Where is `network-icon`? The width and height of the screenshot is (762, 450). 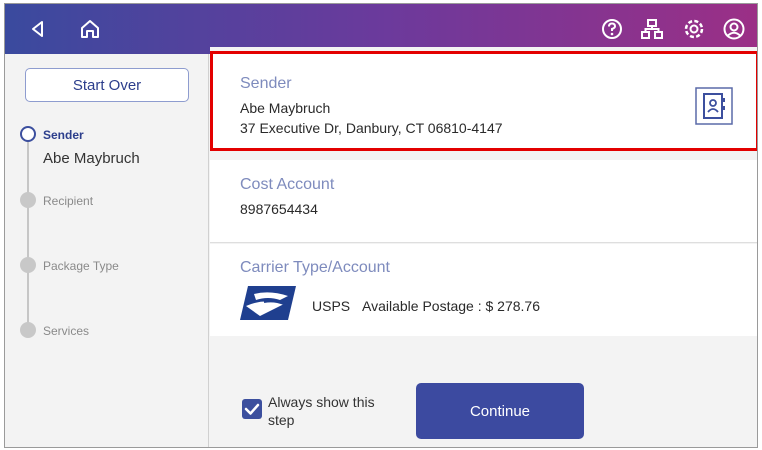 network-icon is located at coordinates (652, 29).